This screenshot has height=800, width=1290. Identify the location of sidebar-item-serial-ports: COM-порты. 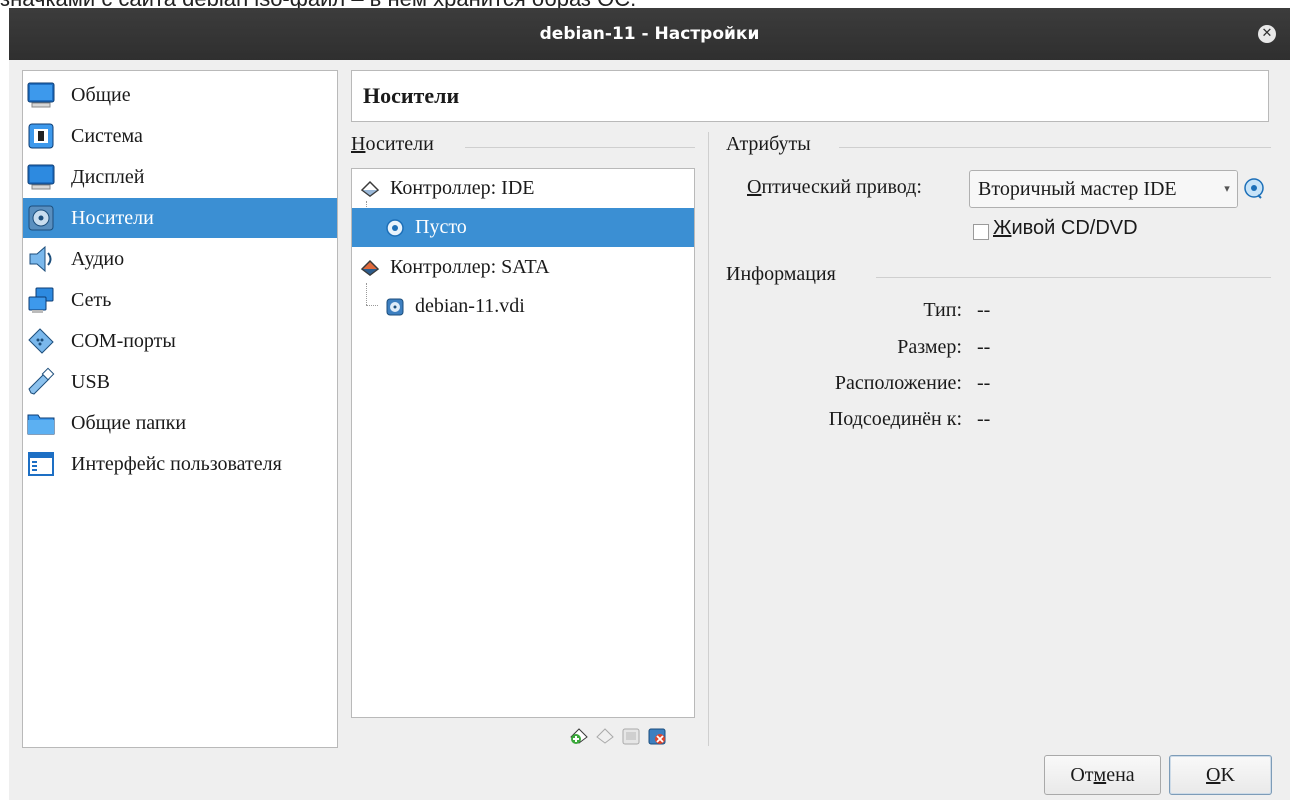
(180, 341).